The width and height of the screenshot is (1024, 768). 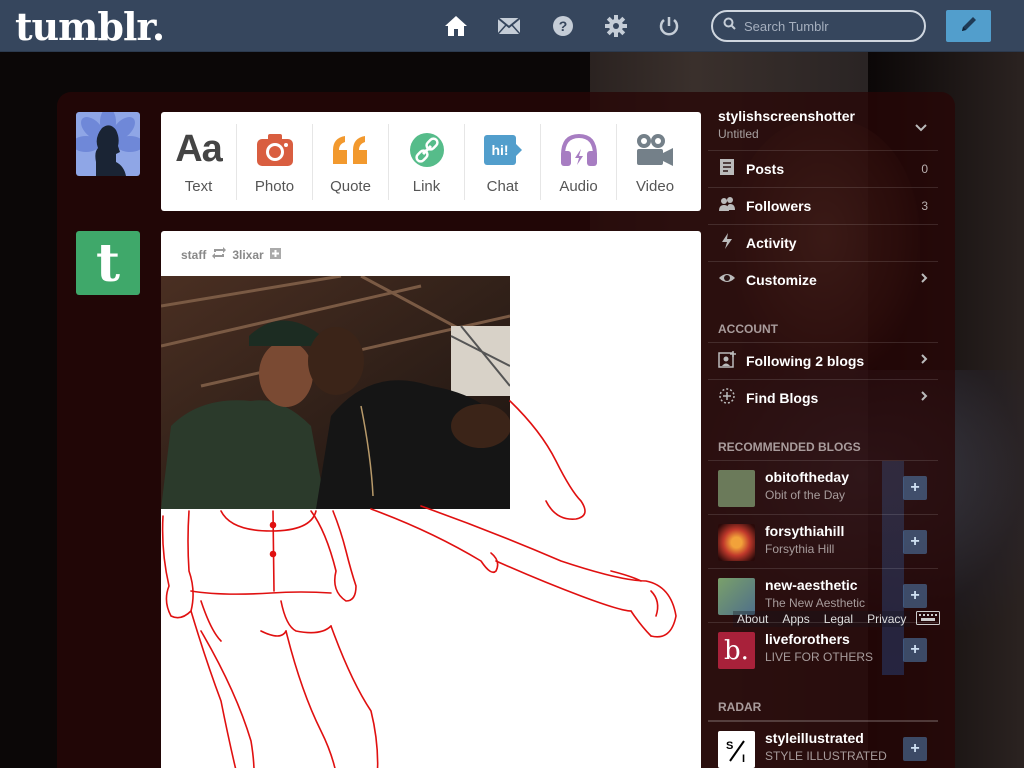 What do you see at coordinates (789, 447) in the screenshot?
I see `recommended-section-title: RECOMMENDED BLOGS` at bounding box center [789, 447].